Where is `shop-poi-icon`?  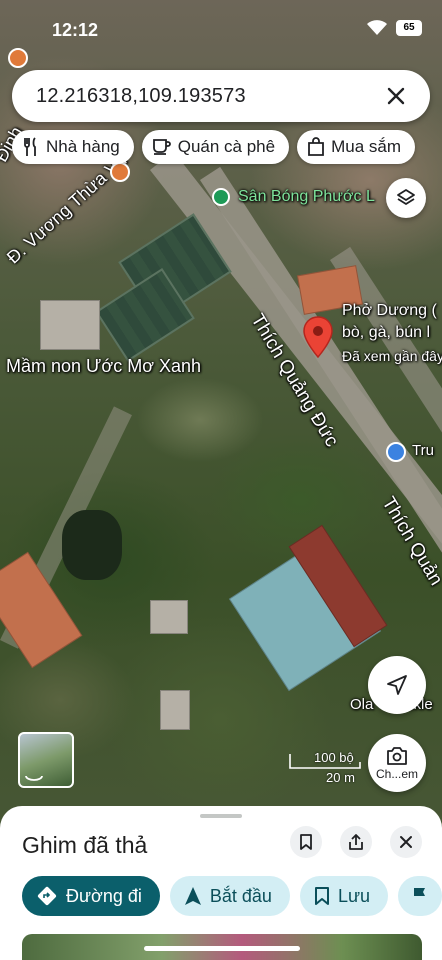 shop-poi-icon is located at coordinates (396, 452).